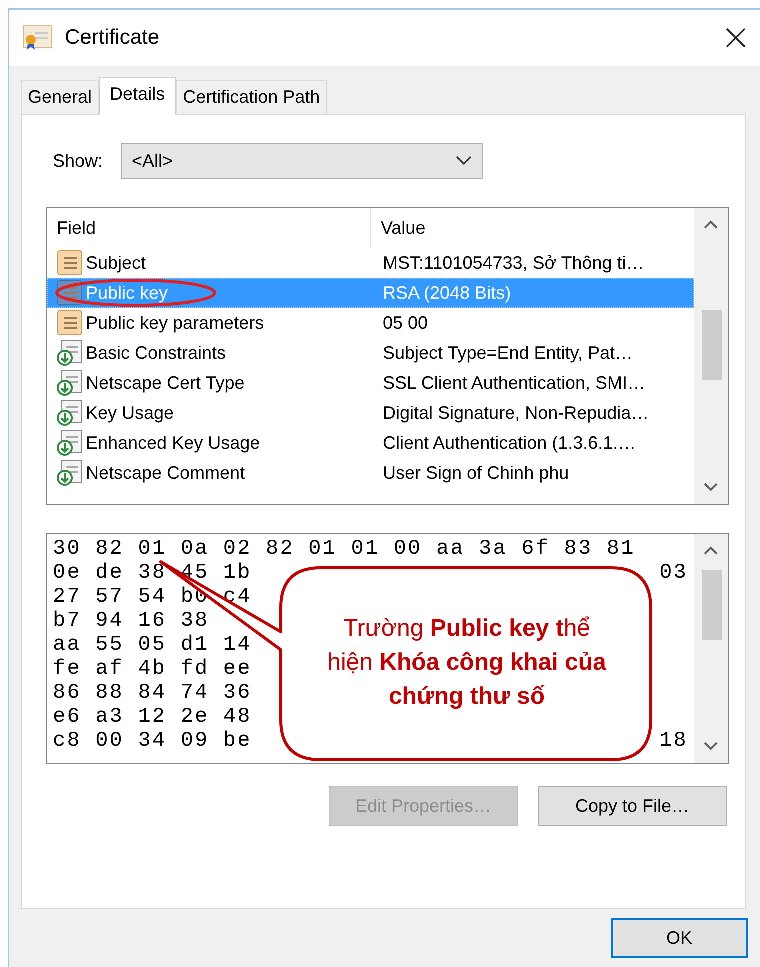 Image resolution: width=760 pixels, height=967 pixels. I want to click on hex-line: aa 55 05 d1 14, so click(152, 646).